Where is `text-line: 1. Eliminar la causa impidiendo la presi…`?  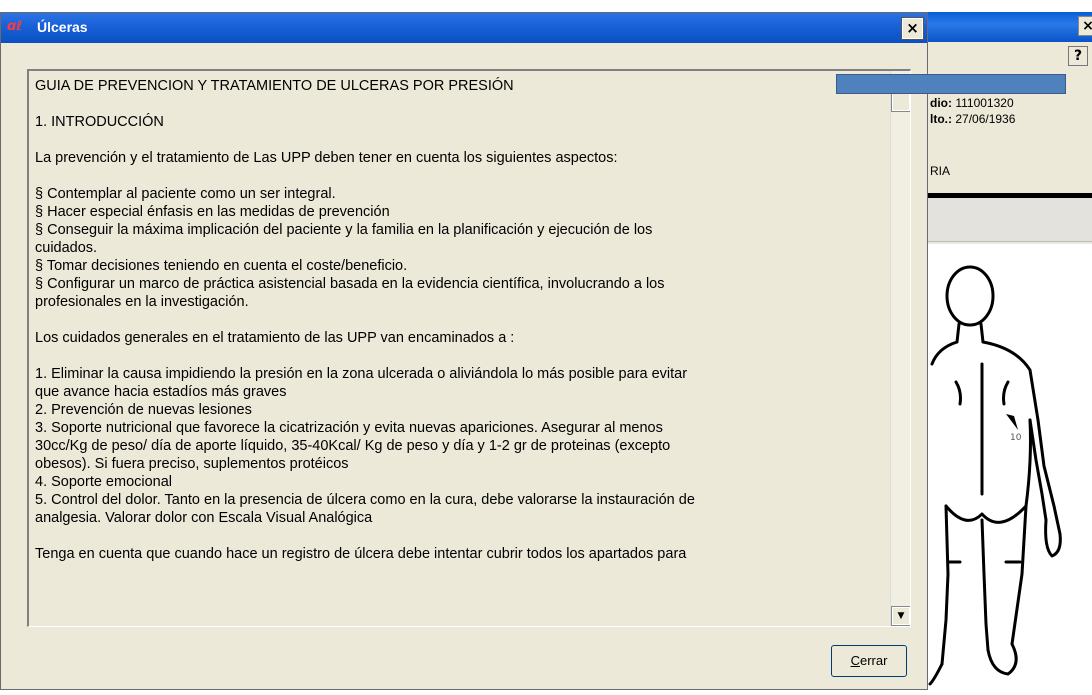
text-line: 1. Eliminar la causa impidiendo la presi… is located at coordinates (361, 374).